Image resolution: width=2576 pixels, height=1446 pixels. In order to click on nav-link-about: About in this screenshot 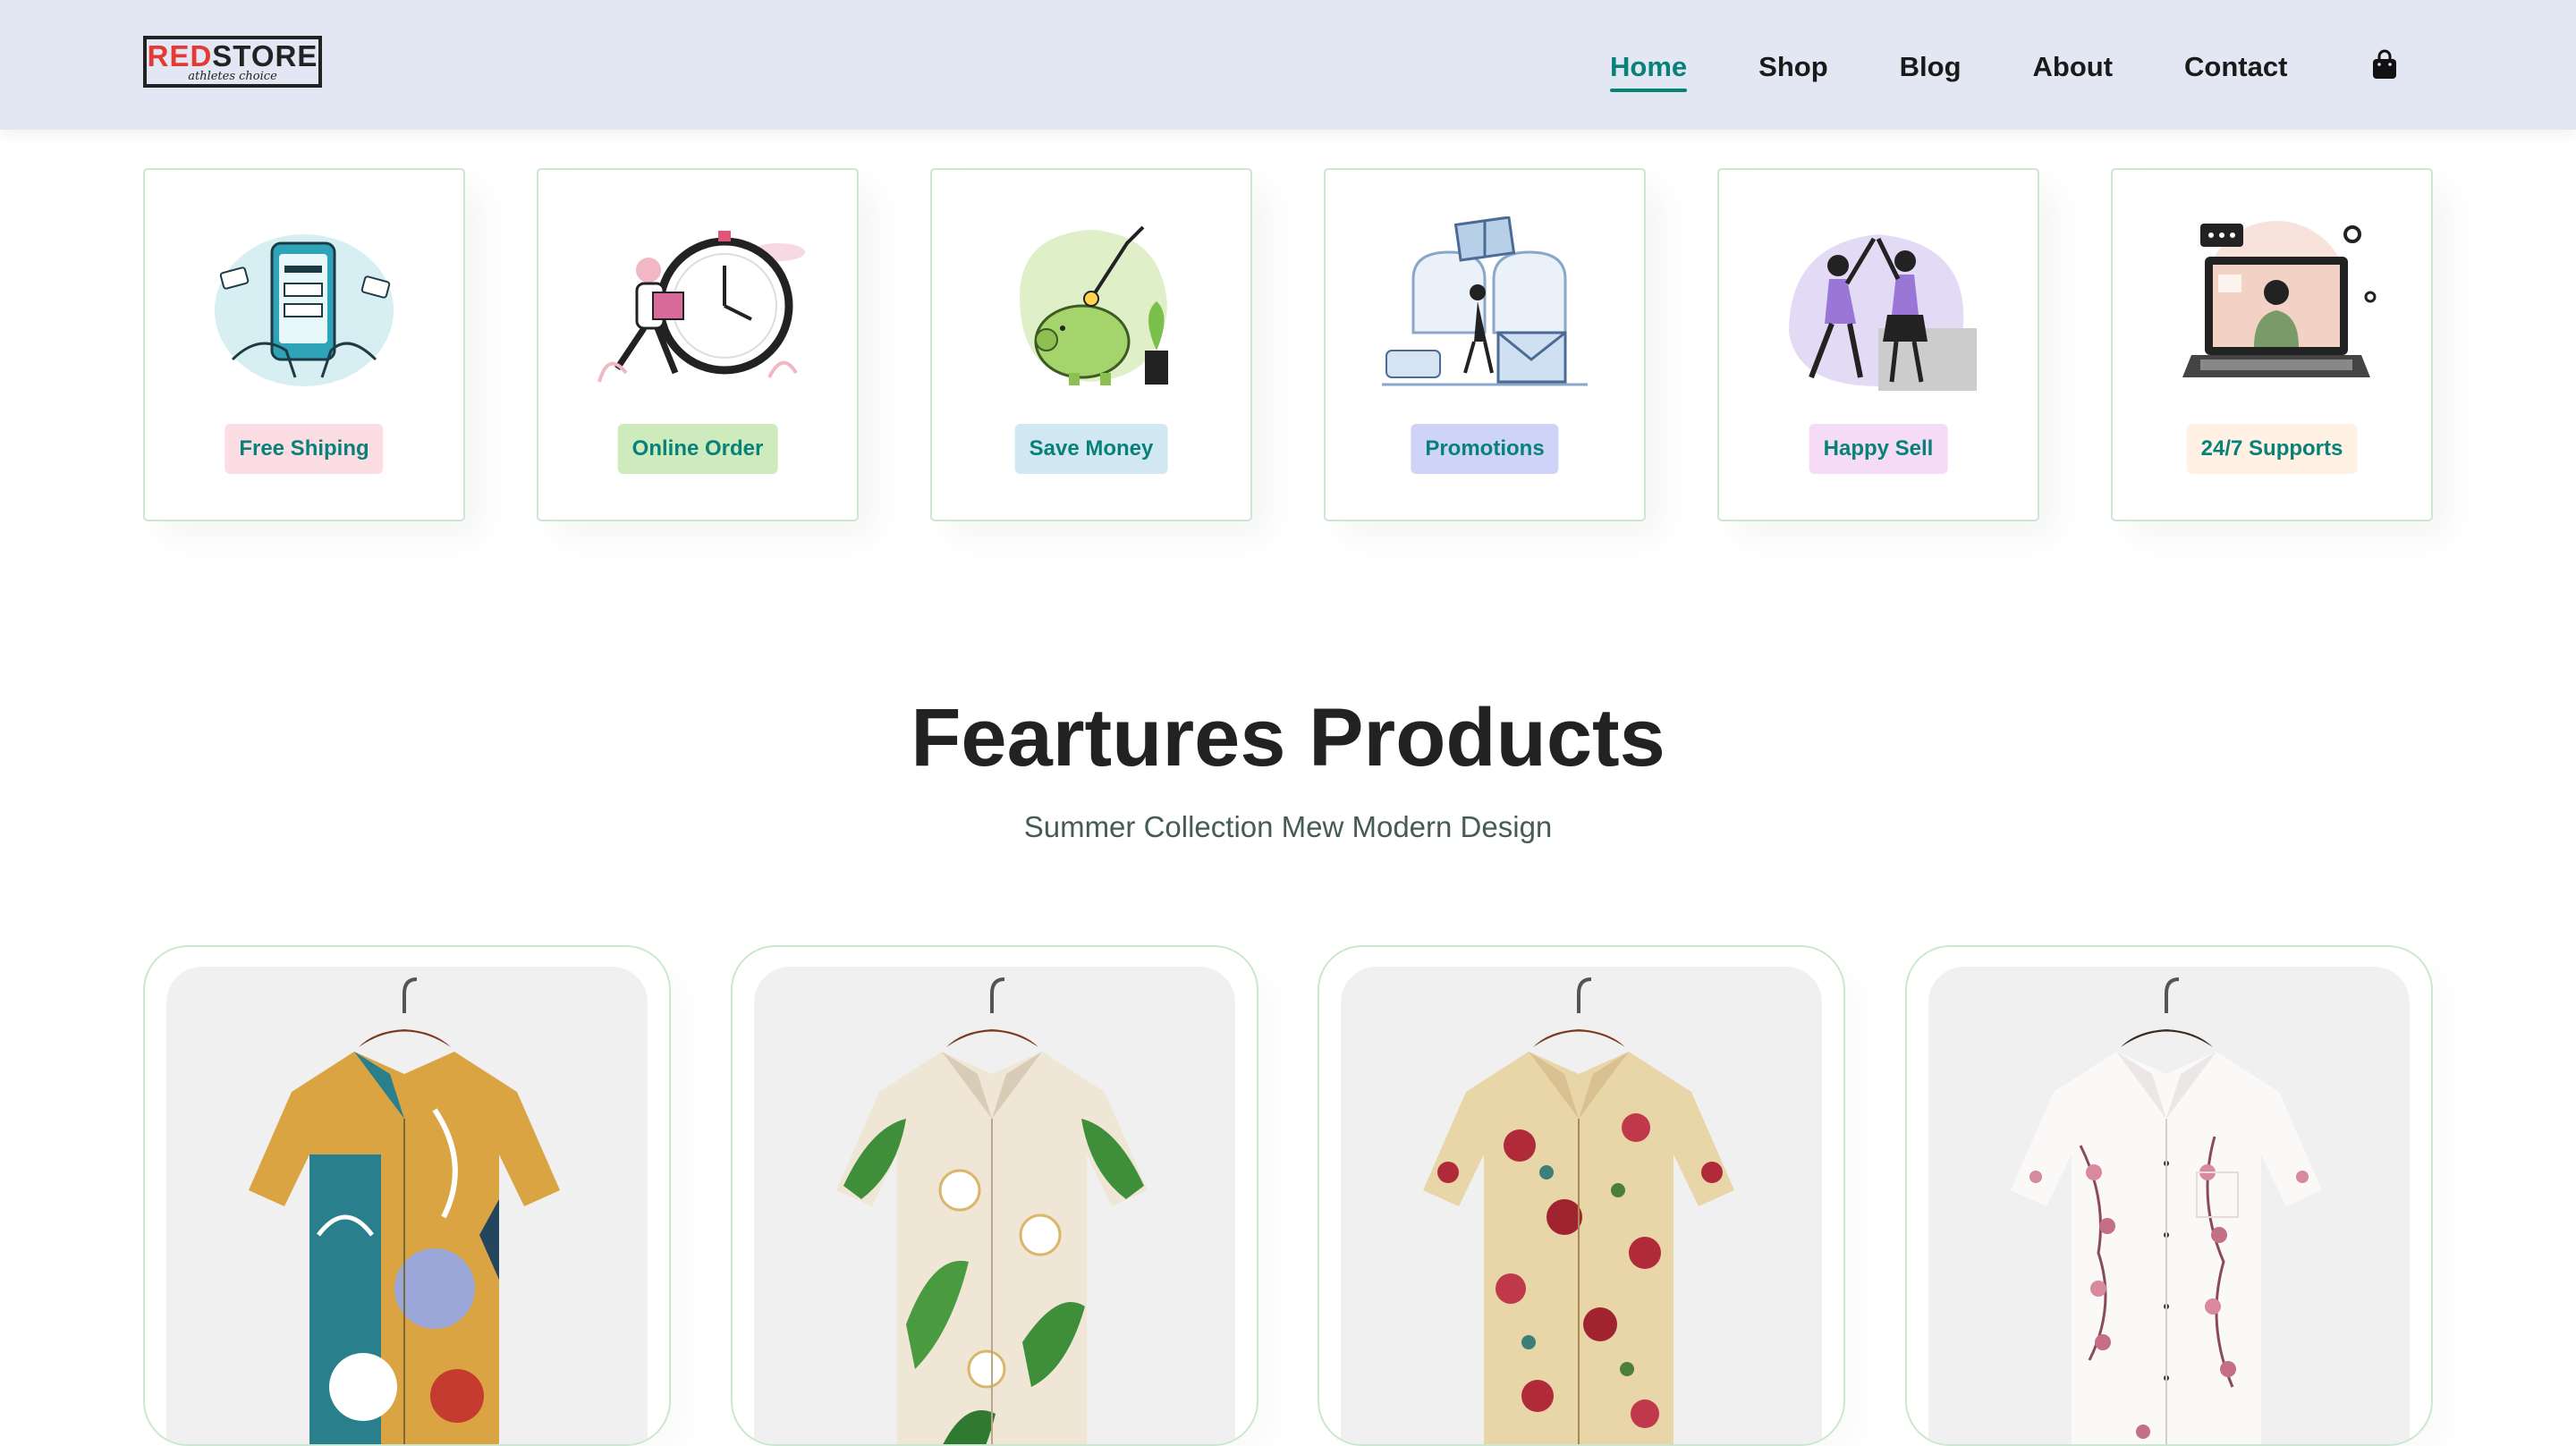, I will do `click(2073, 67)`.